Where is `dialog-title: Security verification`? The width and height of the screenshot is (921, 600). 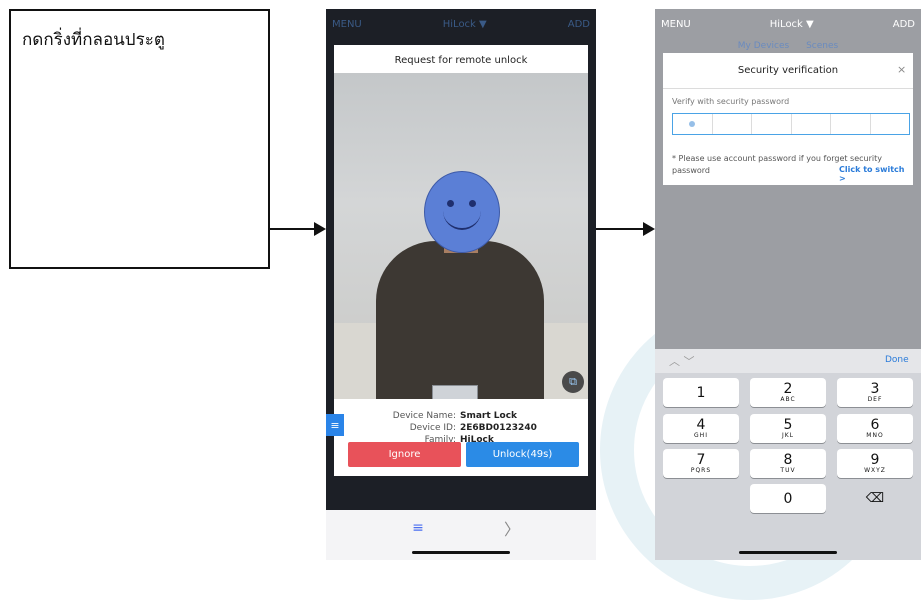
dialog-title: Security verification is located at coordinates (788, 70).